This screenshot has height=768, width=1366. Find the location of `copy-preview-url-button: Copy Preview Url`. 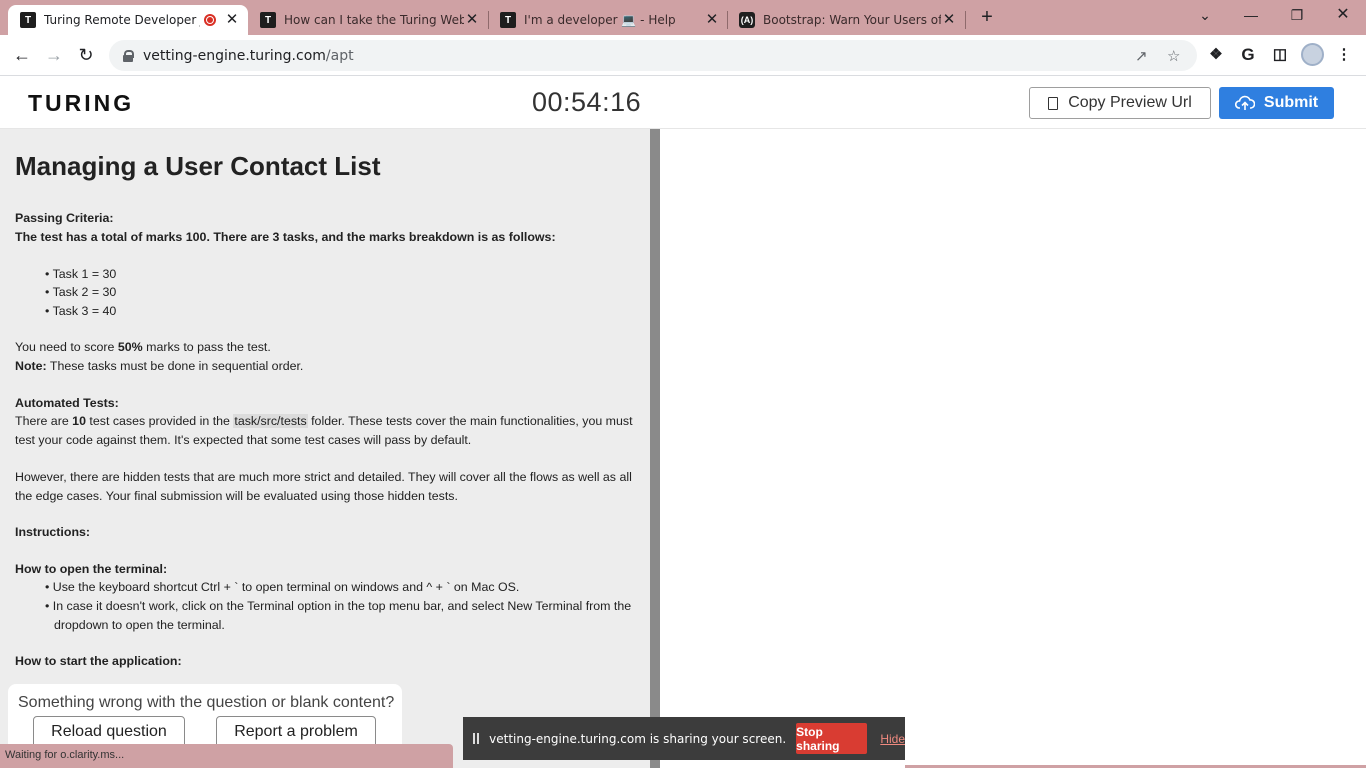

copy-preview-url-button: Copy Preview Url is located at coordinates (1120, 103).